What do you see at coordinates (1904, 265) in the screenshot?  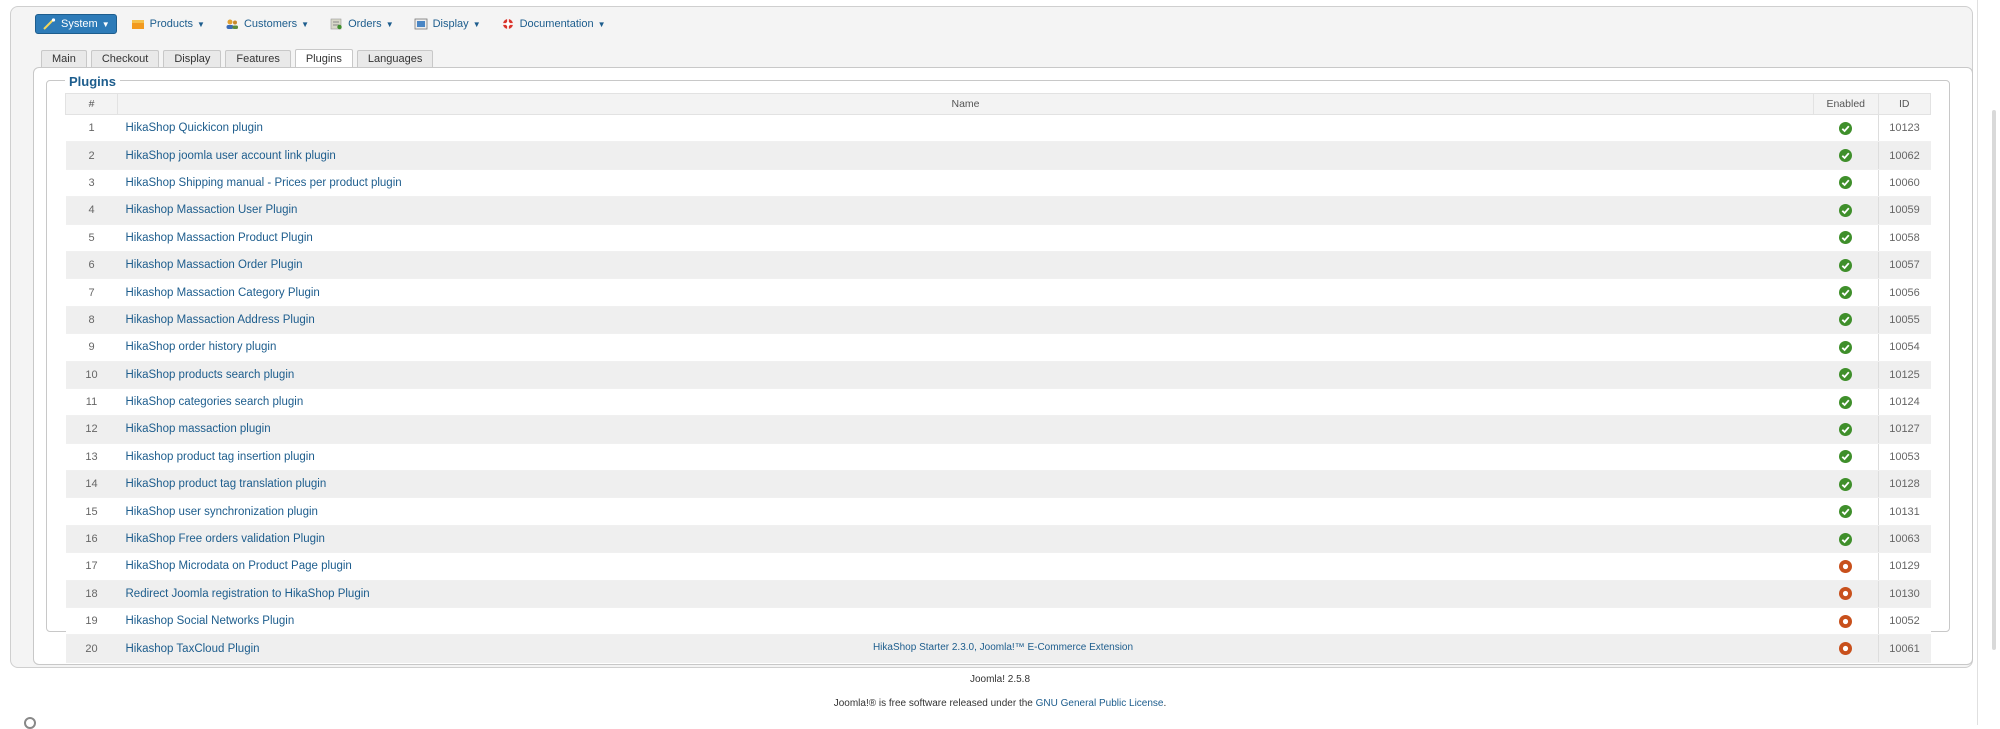 I see `plugin-id: 10057` at bounding box center [1904, 265].